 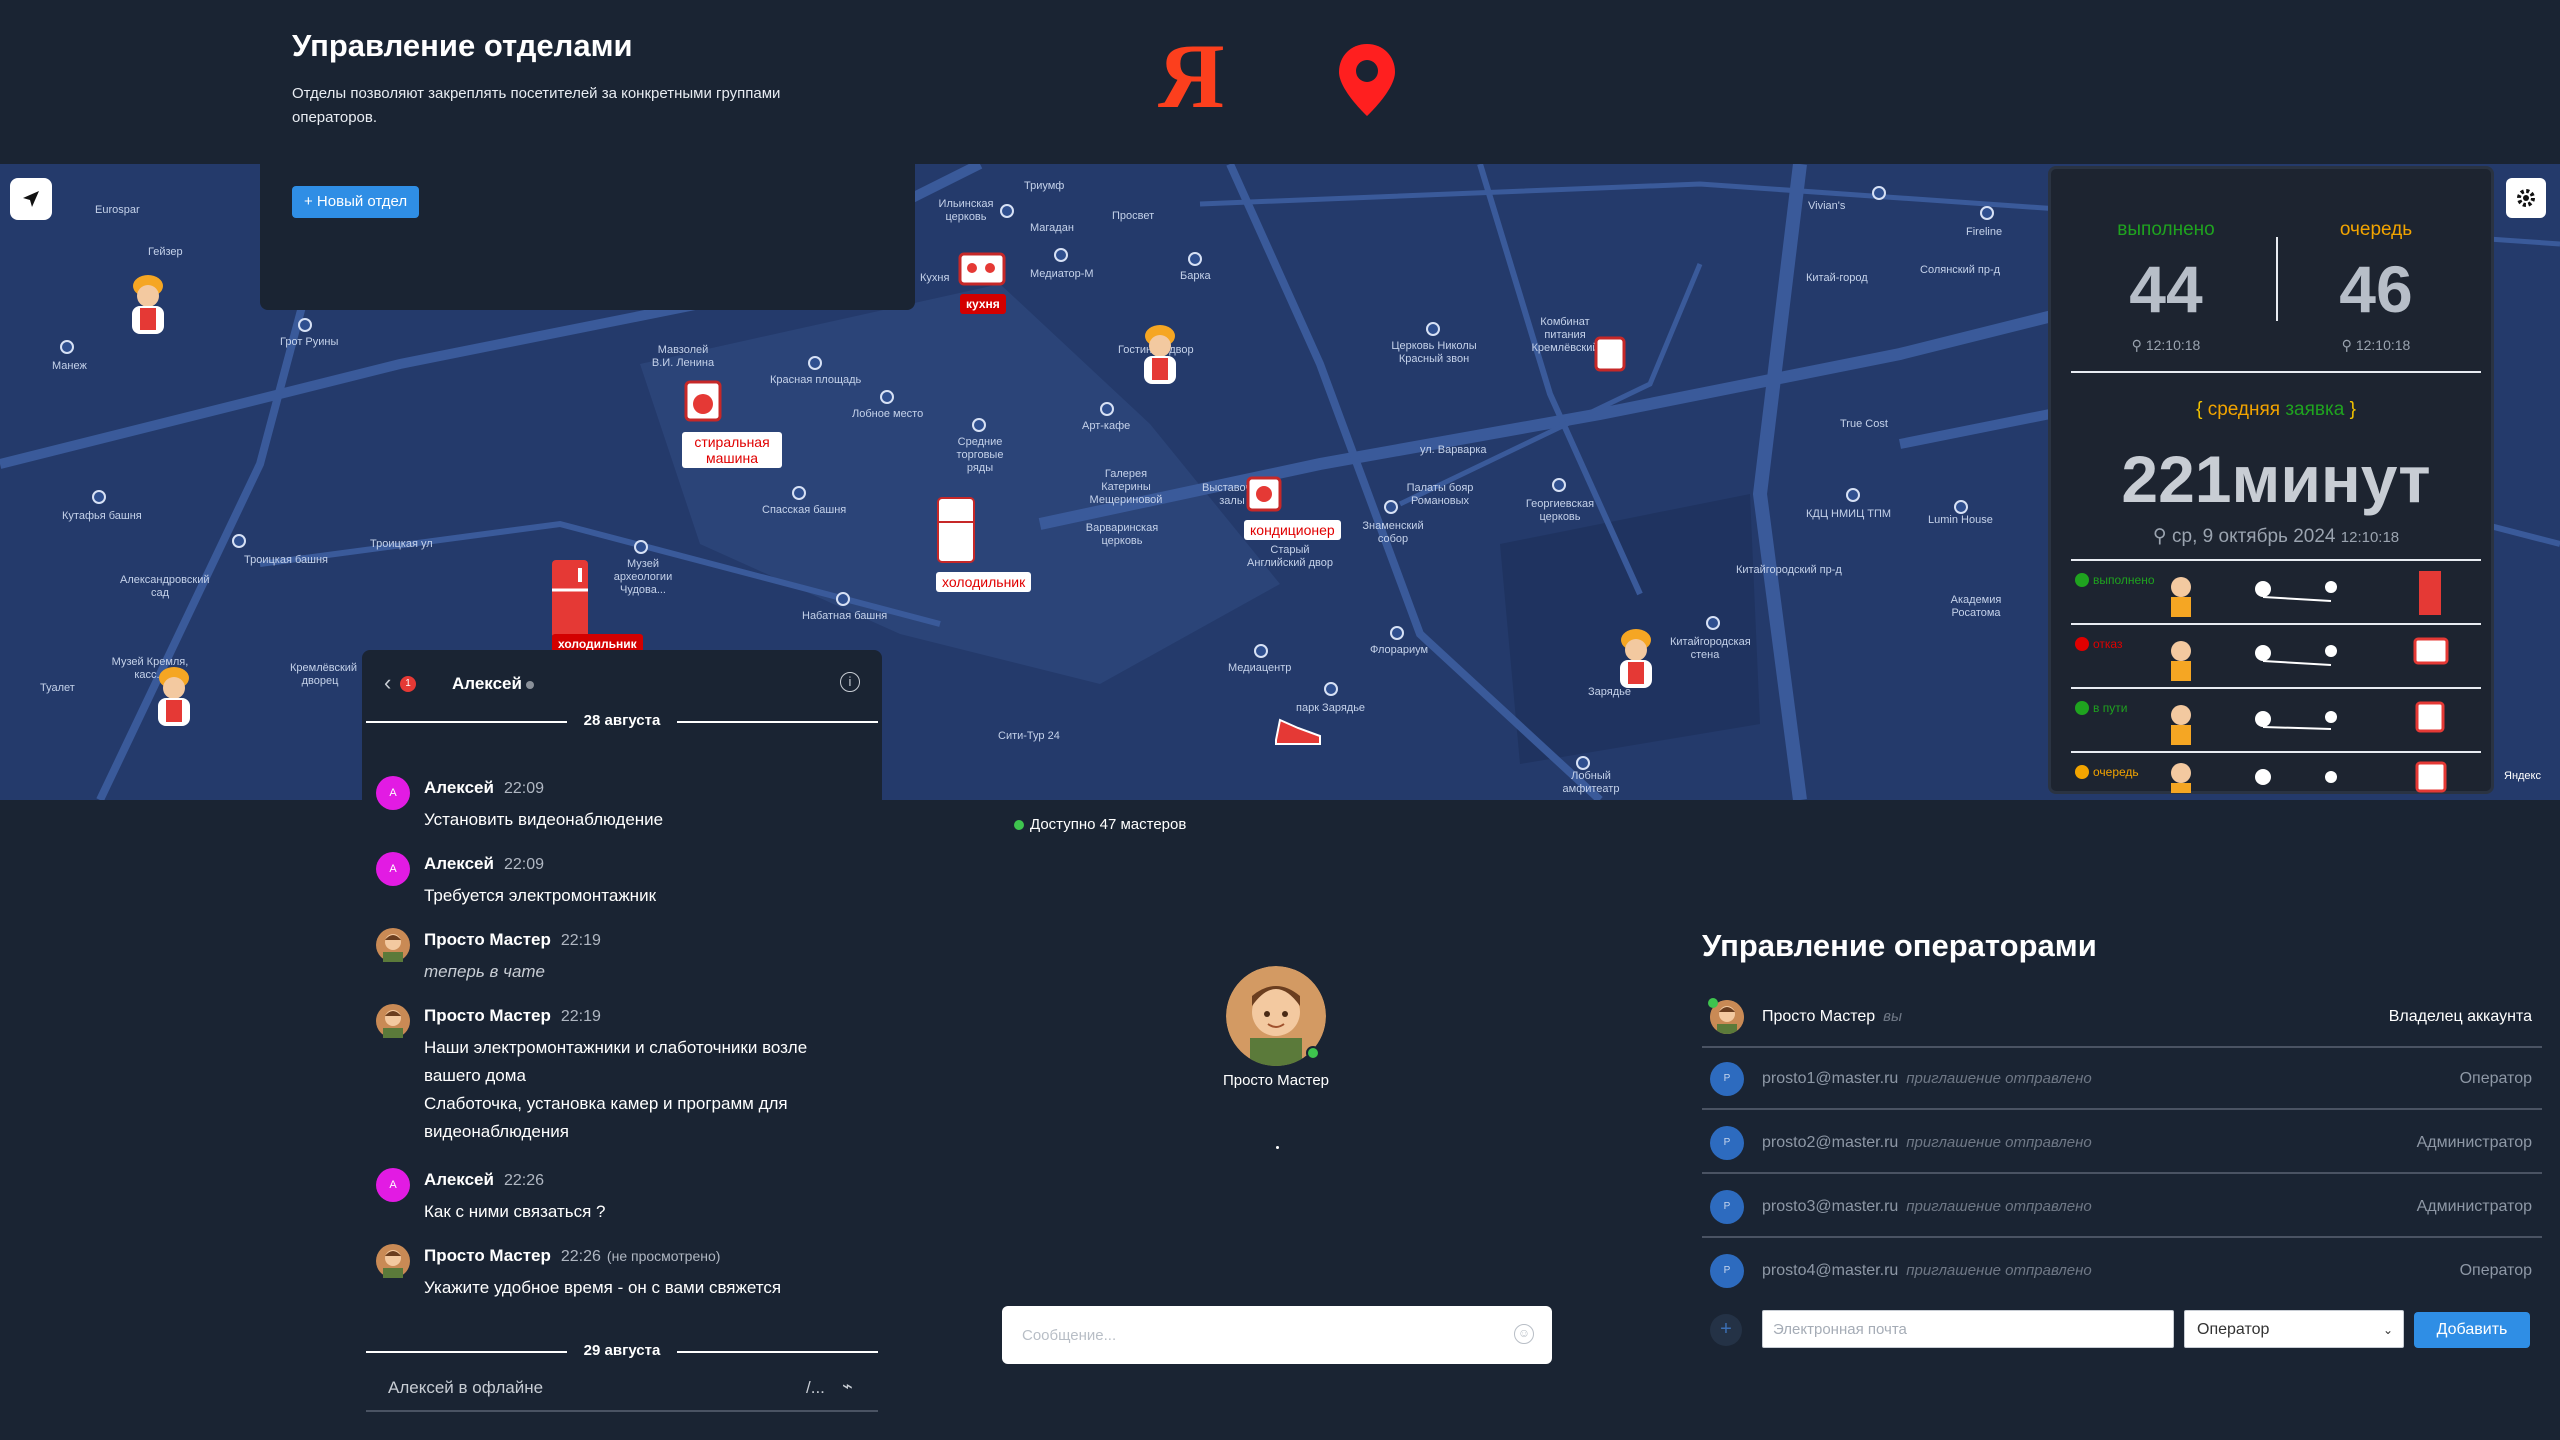 What do you see at coordinates (387, 683) in the screenshot?
I see `back-chevron-icon: ‹` at bounding box center [387, 683].